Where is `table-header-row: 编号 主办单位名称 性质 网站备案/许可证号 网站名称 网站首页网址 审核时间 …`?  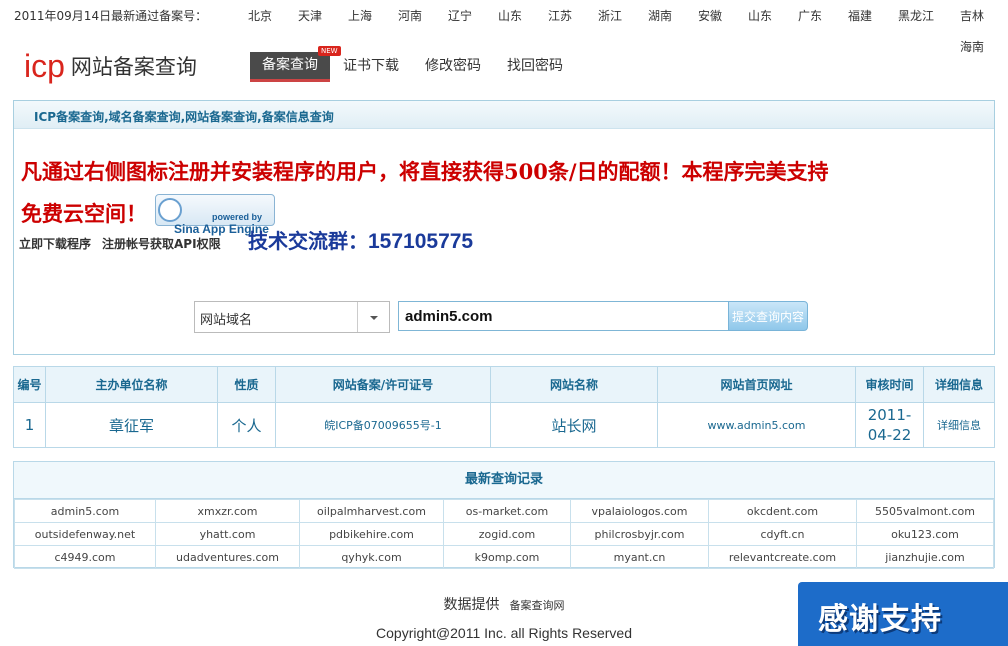
table-header-row: 编号 主办单位名称 性质 网站备案/许可证号 网站名称 网站首页网址 审核时间 … is located at coordinates (504, 384).